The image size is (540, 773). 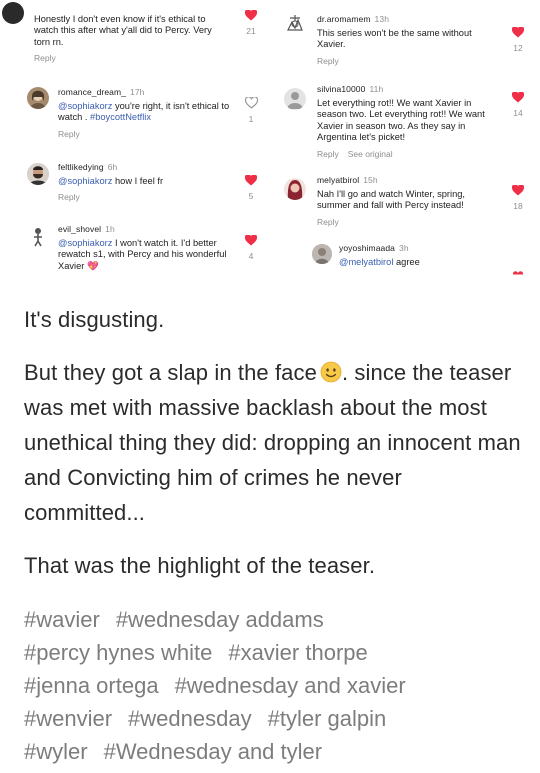 I want to click on woman-avatar-icon, so click(x=38, y=98).